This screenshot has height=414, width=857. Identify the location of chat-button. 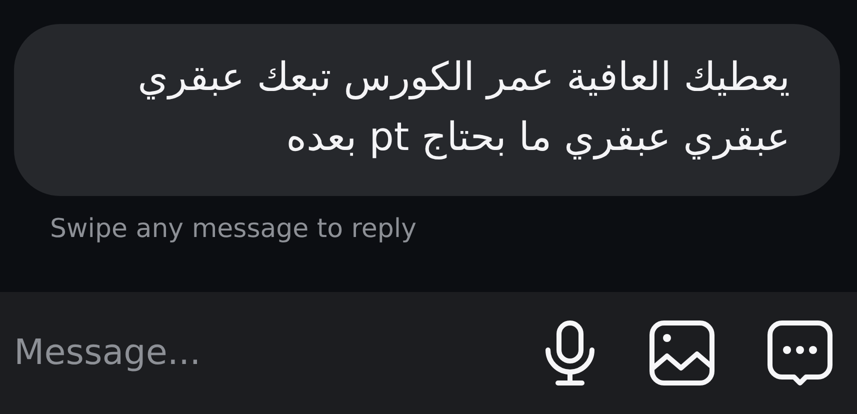
(800, 353).